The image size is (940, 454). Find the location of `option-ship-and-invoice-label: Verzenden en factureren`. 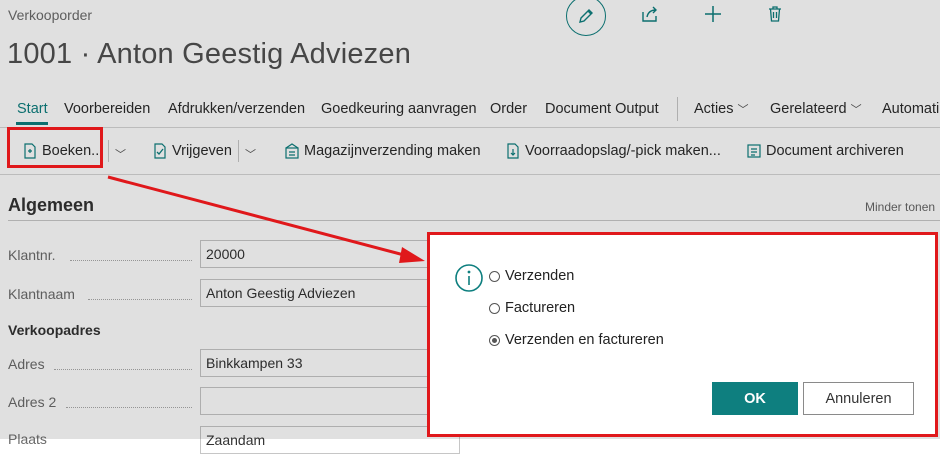

option-ship-and-invoice-label: Verzenden en factureren is located at coordinates (584, 340).